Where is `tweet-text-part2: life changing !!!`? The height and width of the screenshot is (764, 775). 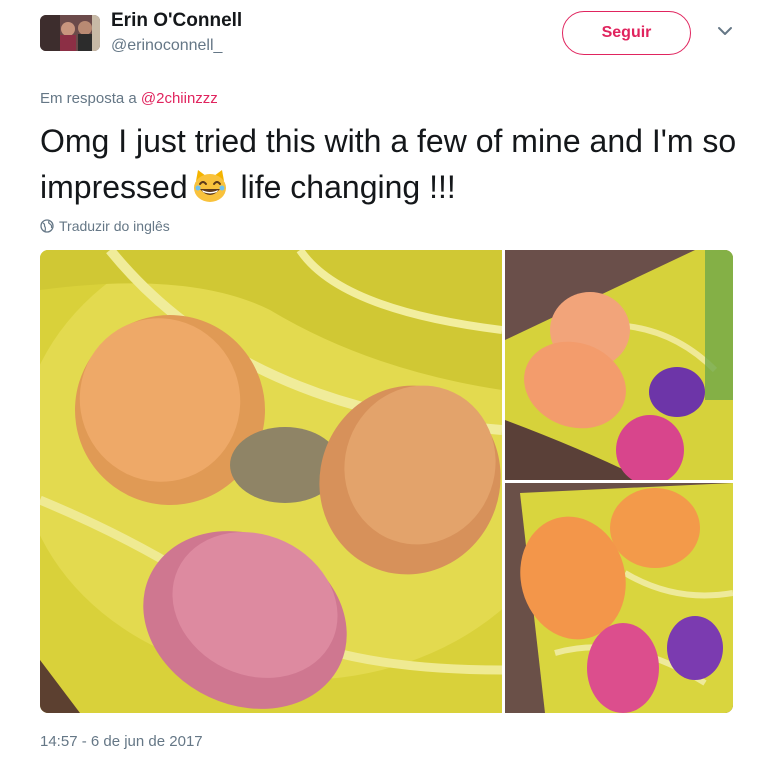 tweet-text-part2: life changing !!! is located at coordinates (343, 187).